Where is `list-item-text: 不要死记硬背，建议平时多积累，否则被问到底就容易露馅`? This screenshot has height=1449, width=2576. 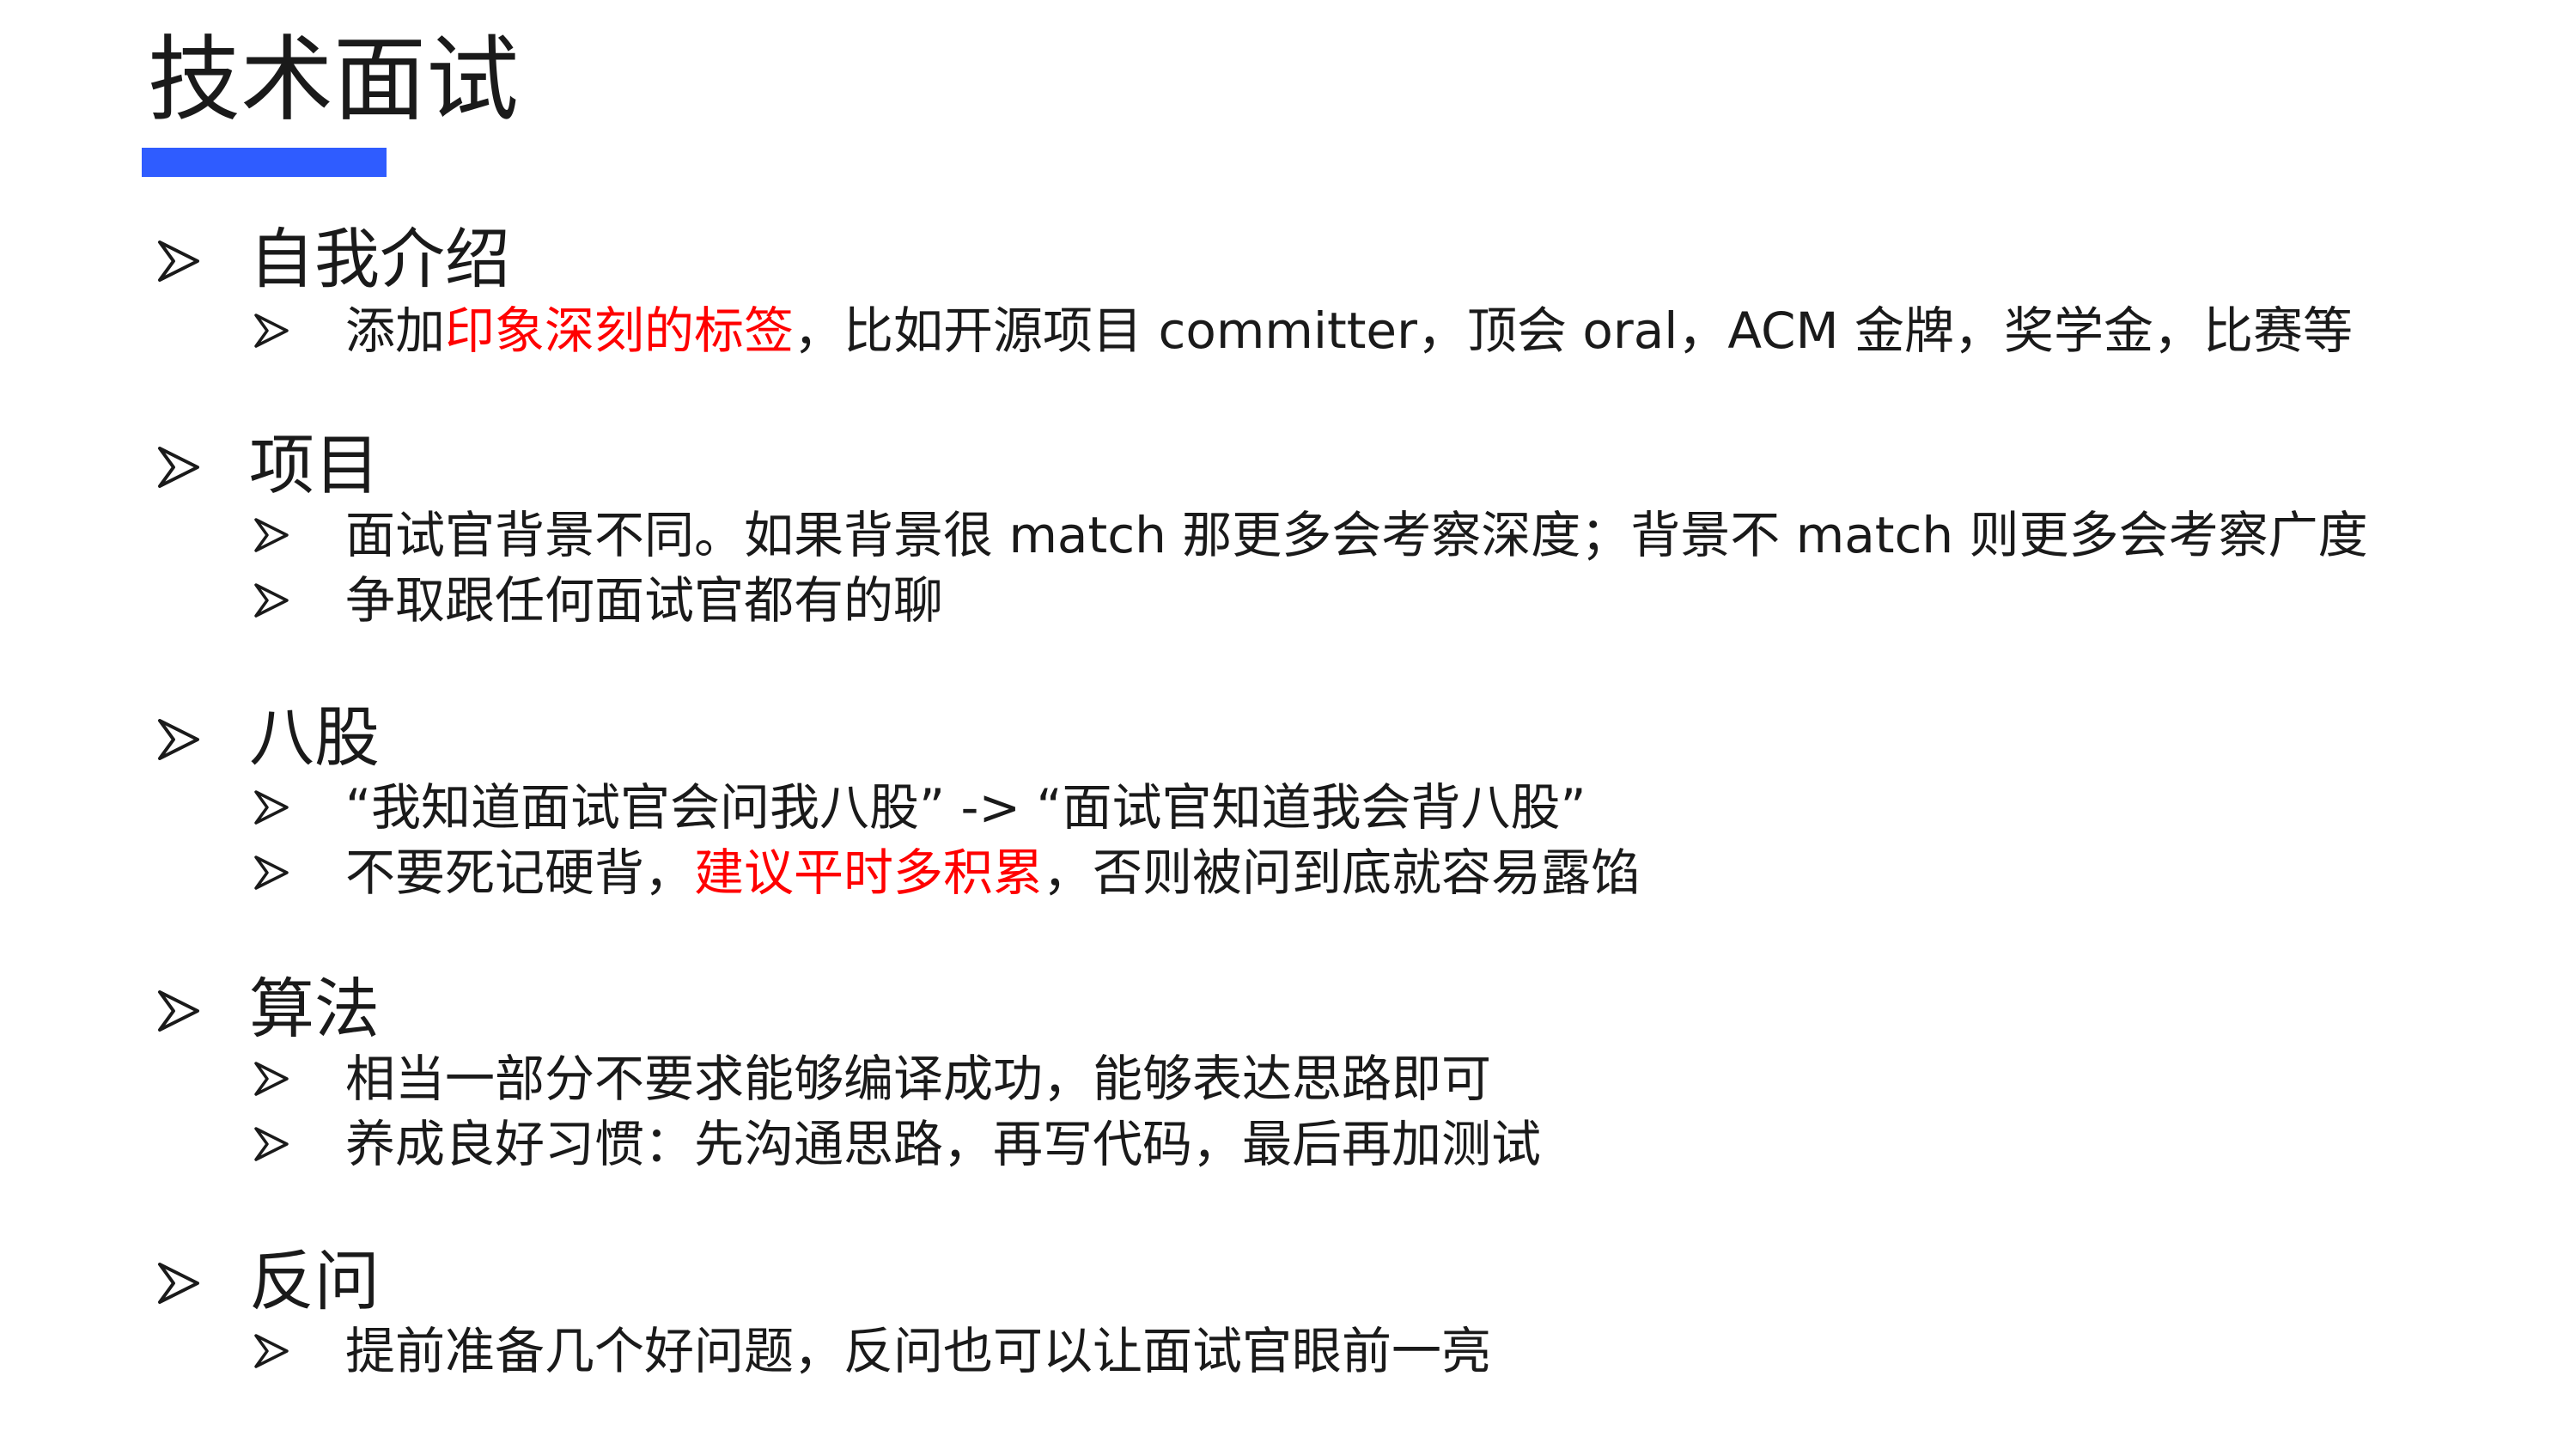 list-item-text: 不要死记硬背，建议平时多积累，否则被问到底就容易露馅 is located at coordinates (993, 872).